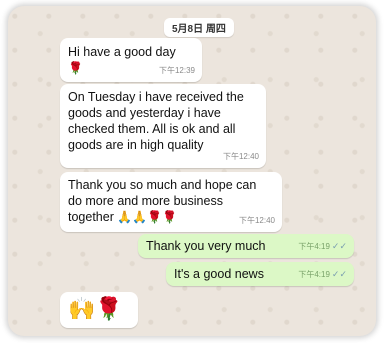  I want to click on date-divider: 5月8日 周四, so click(199, 27).